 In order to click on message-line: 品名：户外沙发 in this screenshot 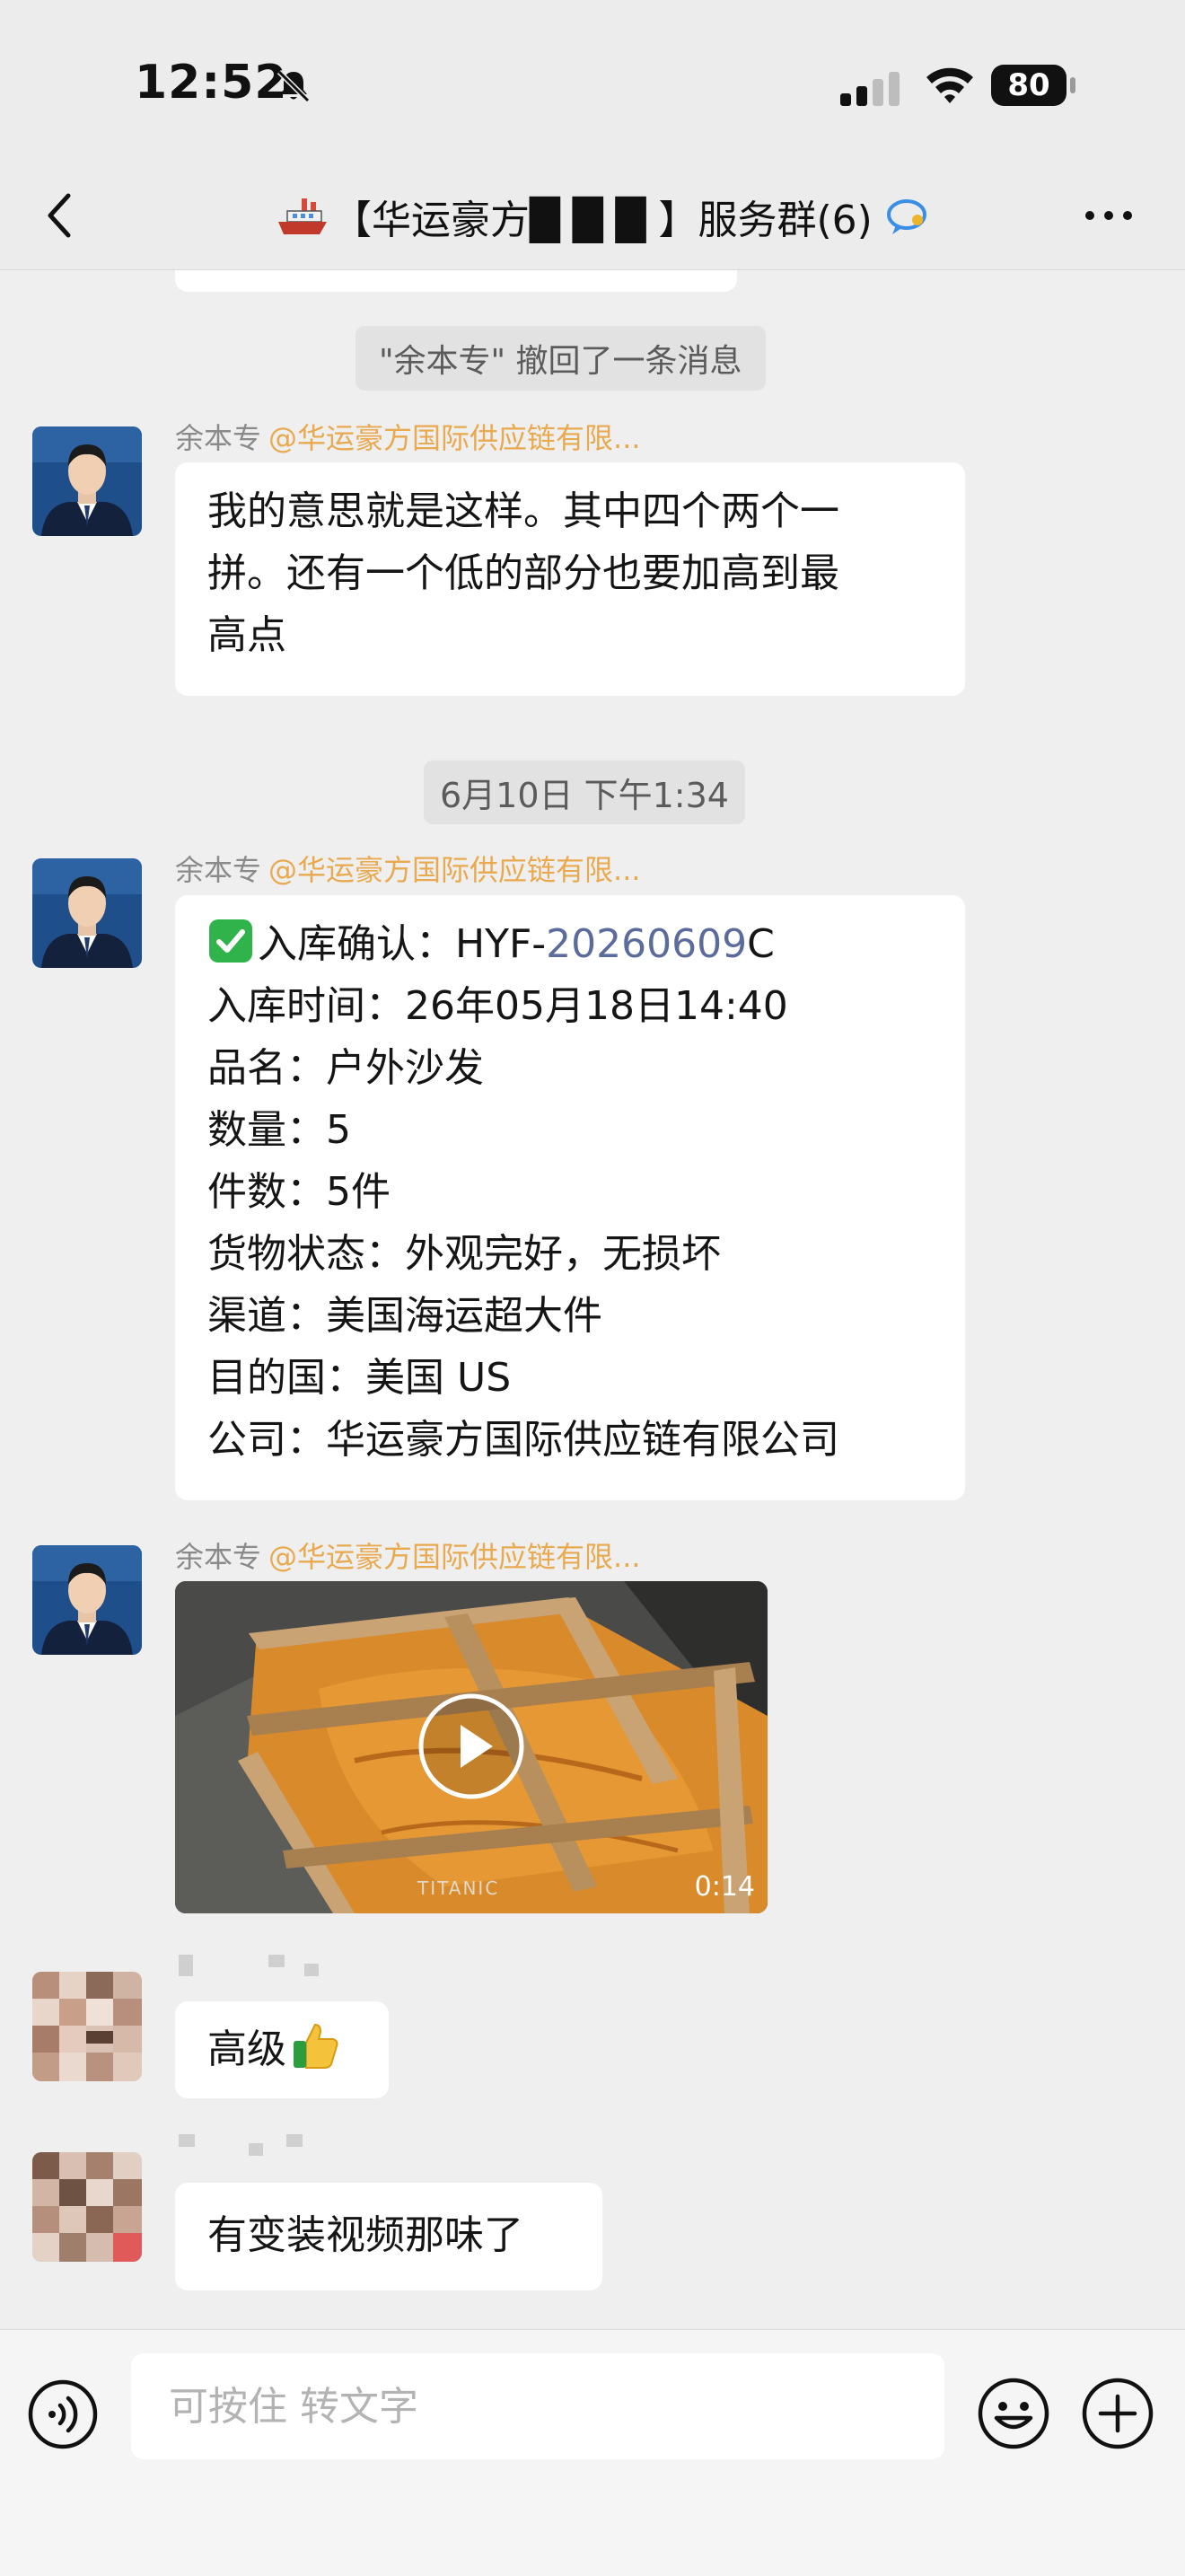, I will do `click(345, 1068)`.